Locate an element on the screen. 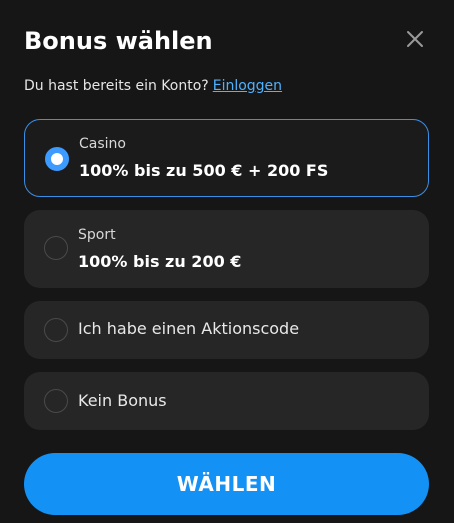 The image size is (454, 523). login-prompt-text: Du hast bereits ein Konto? is located at coordinates (116, 86).